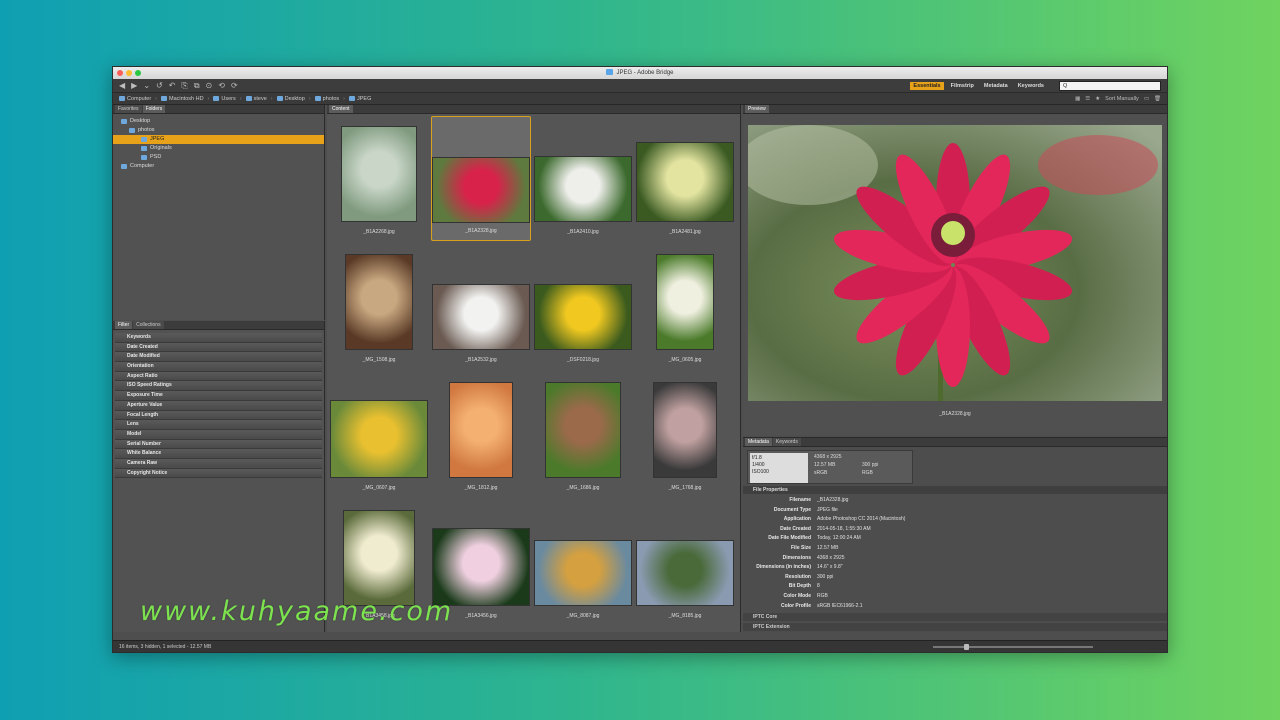  I want to click on grid-view-icon: ▦, so click(1077, 99).